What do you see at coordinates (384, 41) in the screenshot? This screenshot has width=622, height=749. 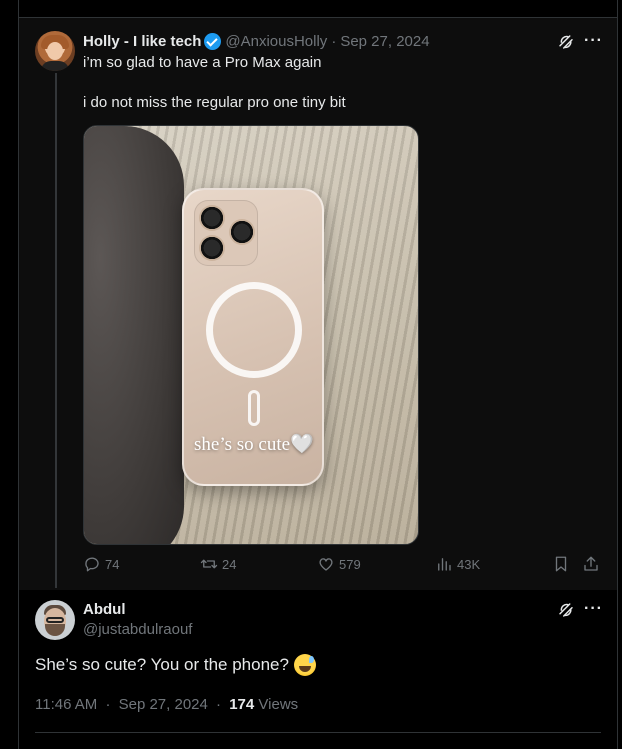 I see `tweet-date: Sep 27, 2024` at bounding box center [384, 41].